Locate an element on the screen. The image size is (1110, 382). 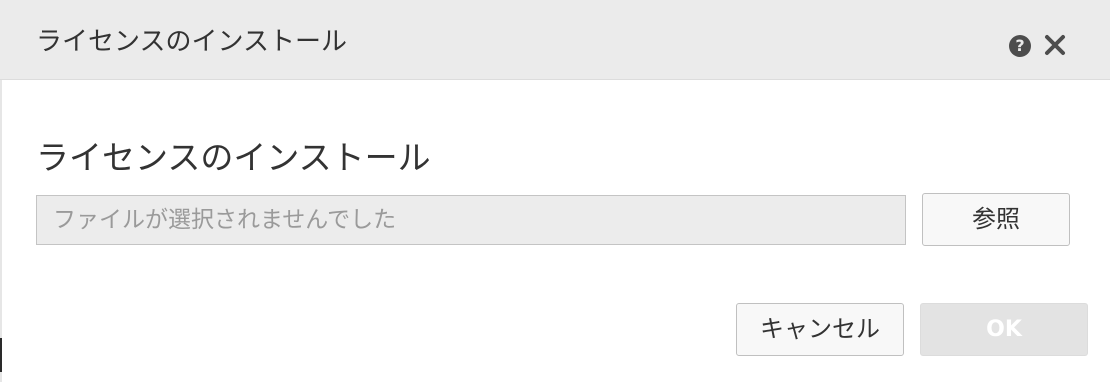
ok-button: OK is located at coordinates (1004, 329).